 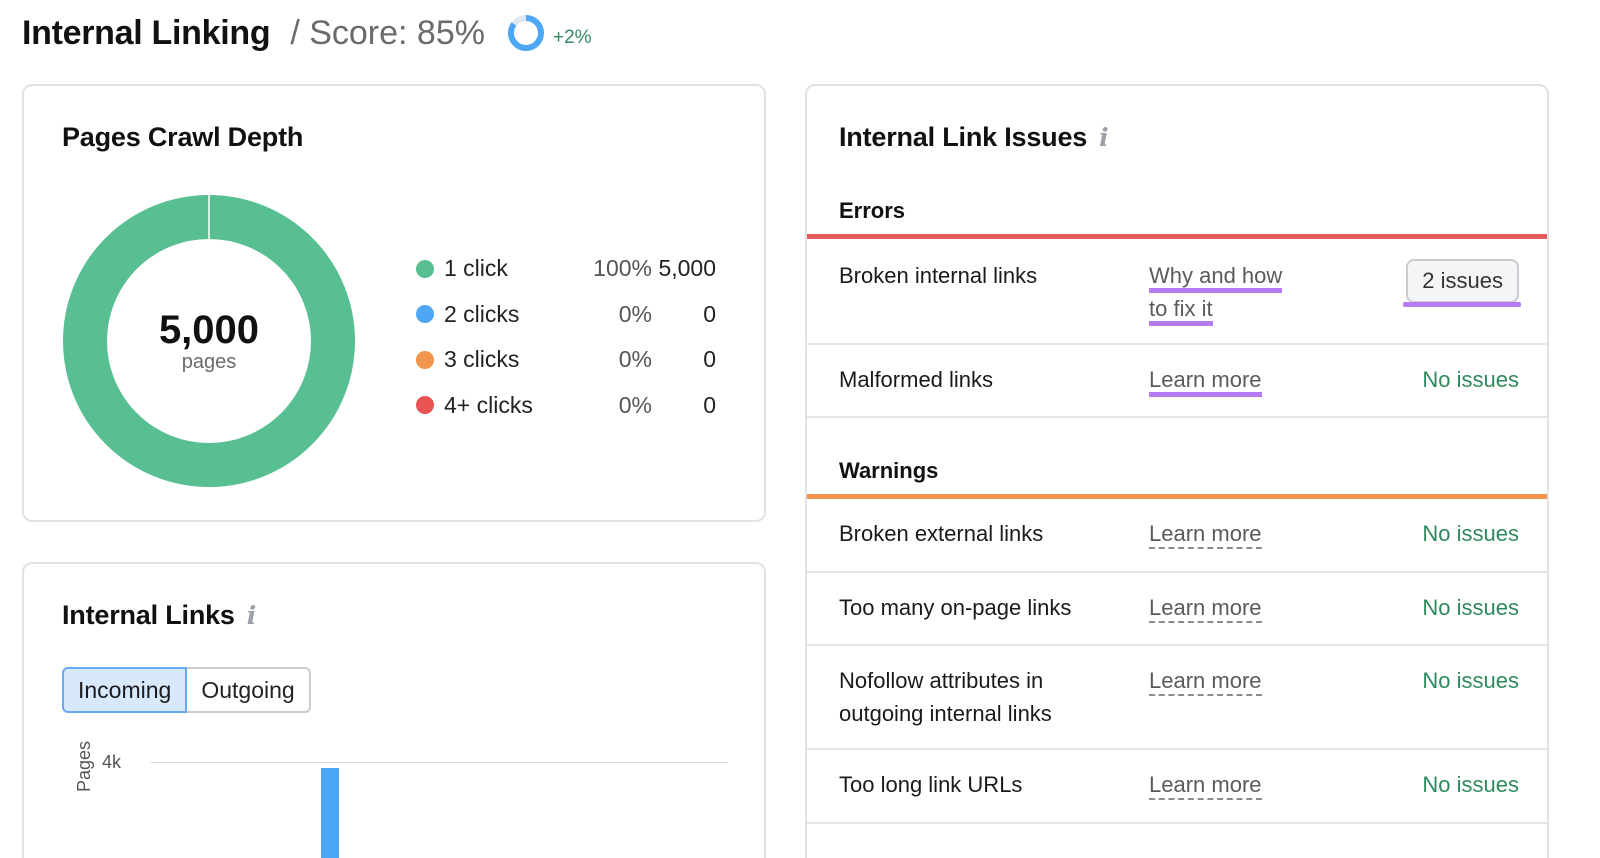 I want to click on internal-links-title: Internal Links, so click(x=148, y=615).